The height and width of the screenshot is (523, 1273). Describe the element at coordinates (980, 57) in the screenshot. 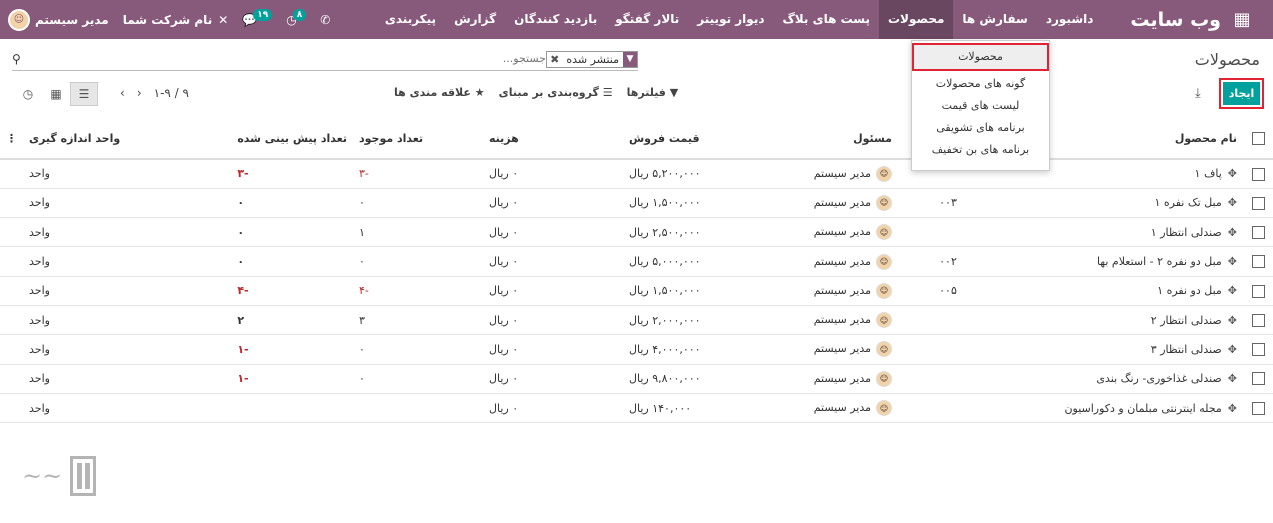

I see `dropdown-item-products: محصولات` at that location.